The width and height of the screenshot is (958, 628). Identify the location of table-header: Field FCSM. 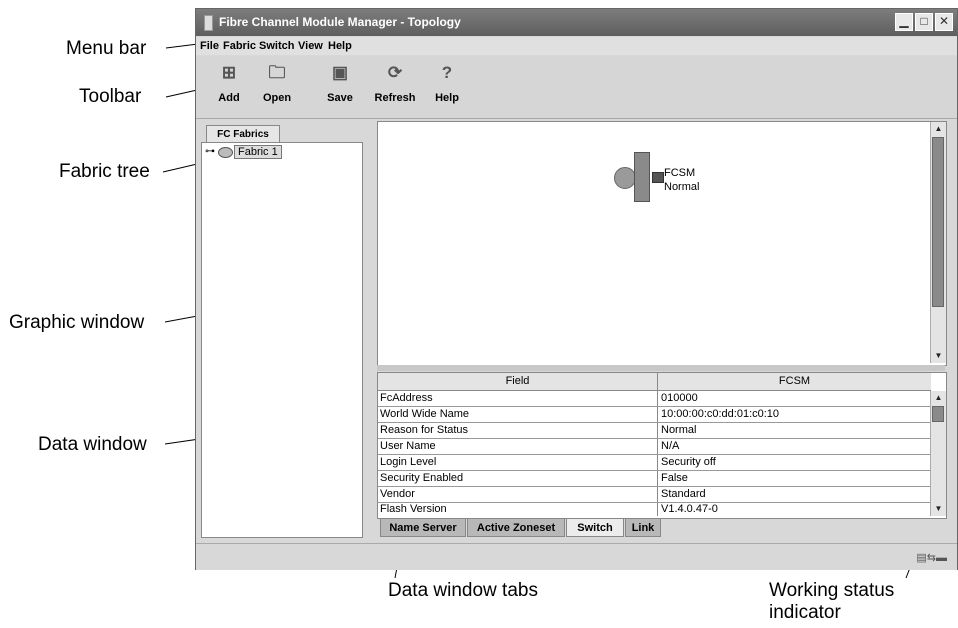
(654, 382).